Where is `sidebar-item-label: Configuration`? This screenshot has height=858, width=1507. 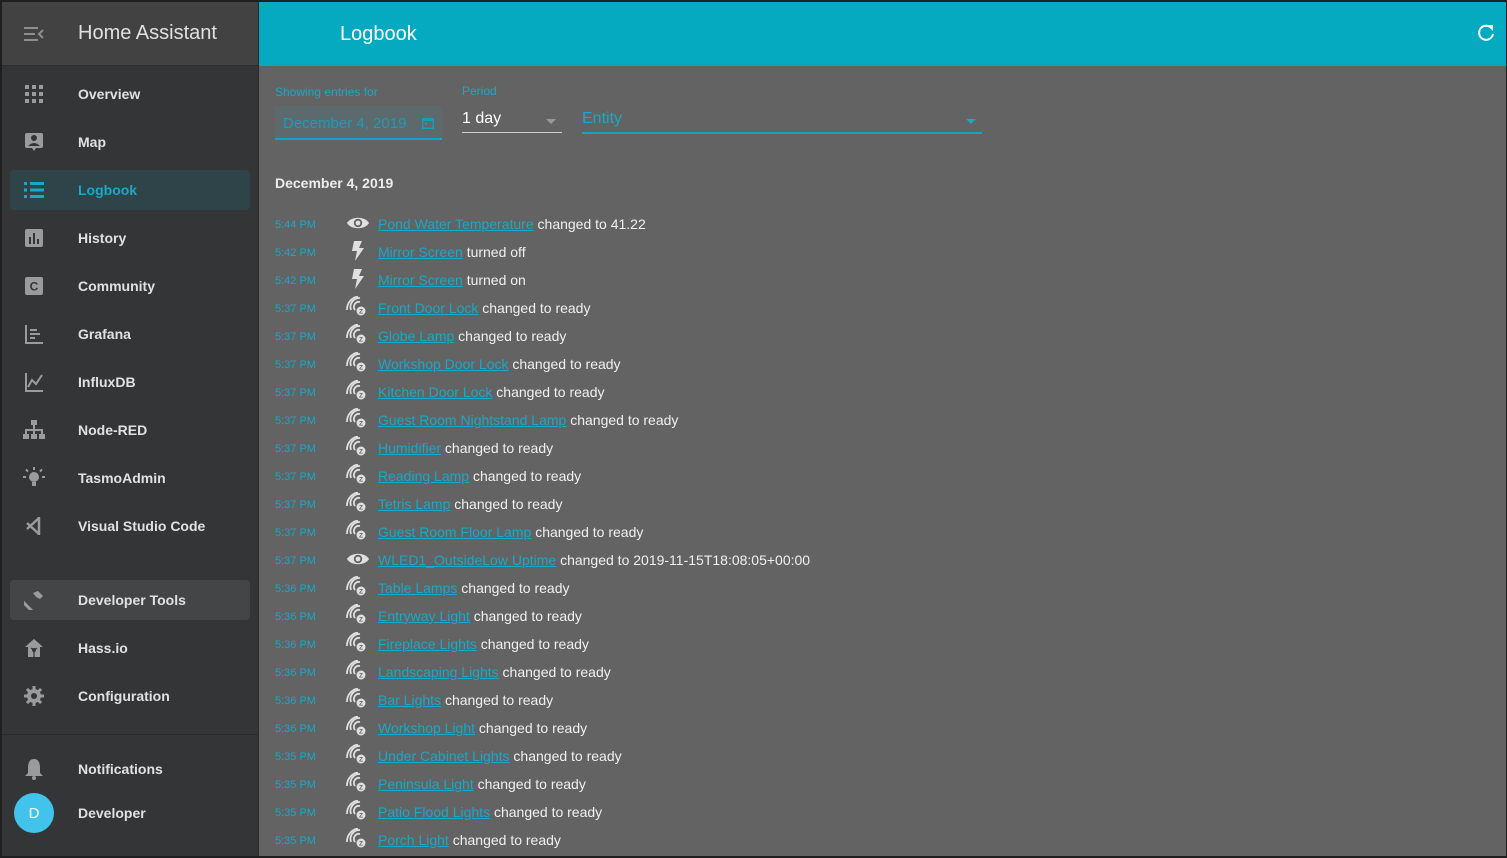
sidebar-item-label: Configuration is located at coordinates (124, 696).